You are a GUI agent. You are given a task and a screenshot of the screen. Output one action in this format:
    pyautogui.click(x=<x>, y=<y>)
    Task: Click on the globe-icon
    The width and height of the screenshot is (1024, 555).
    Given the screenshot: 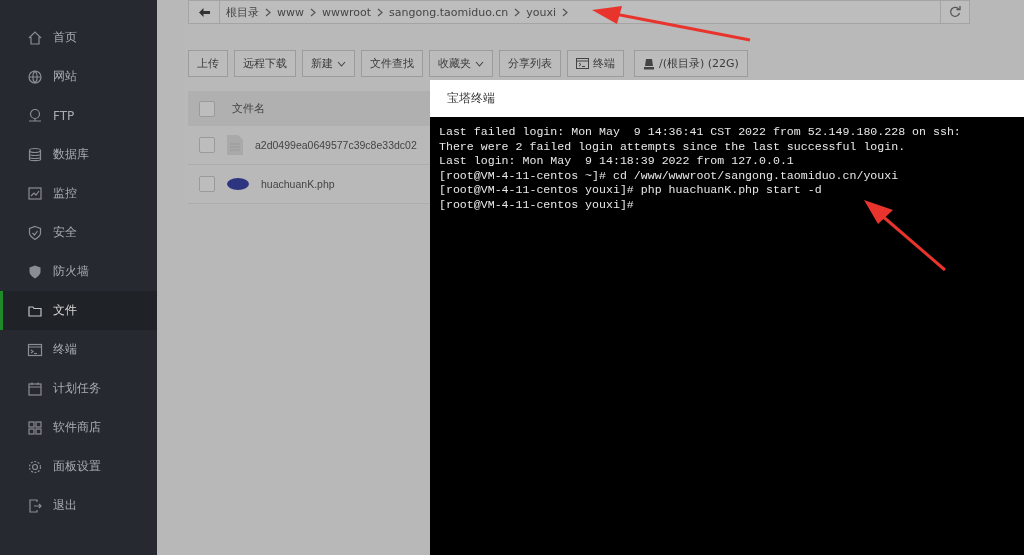 What is the action you would take?
    pyautogui.click(x=35, y=76)
    